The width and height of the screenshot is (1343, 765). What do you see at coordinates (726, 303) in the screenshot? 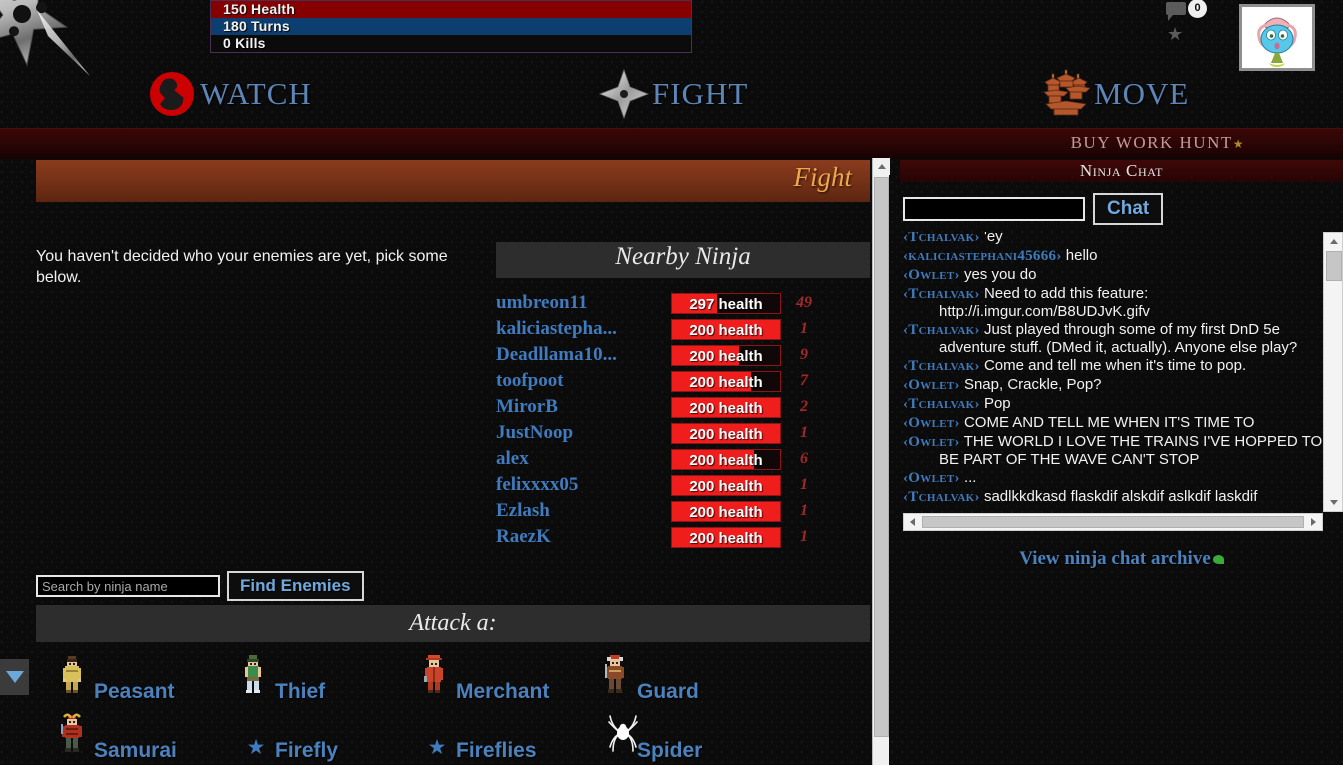
I see `health-bar: 297 health` at bounding box center [726, 303].